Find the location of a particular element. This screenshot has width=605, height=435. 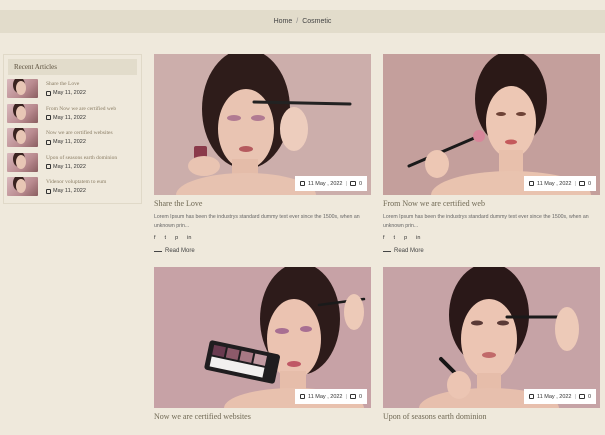

breadcrumb-current: Cosmetic is located at coordinates (317, 21).